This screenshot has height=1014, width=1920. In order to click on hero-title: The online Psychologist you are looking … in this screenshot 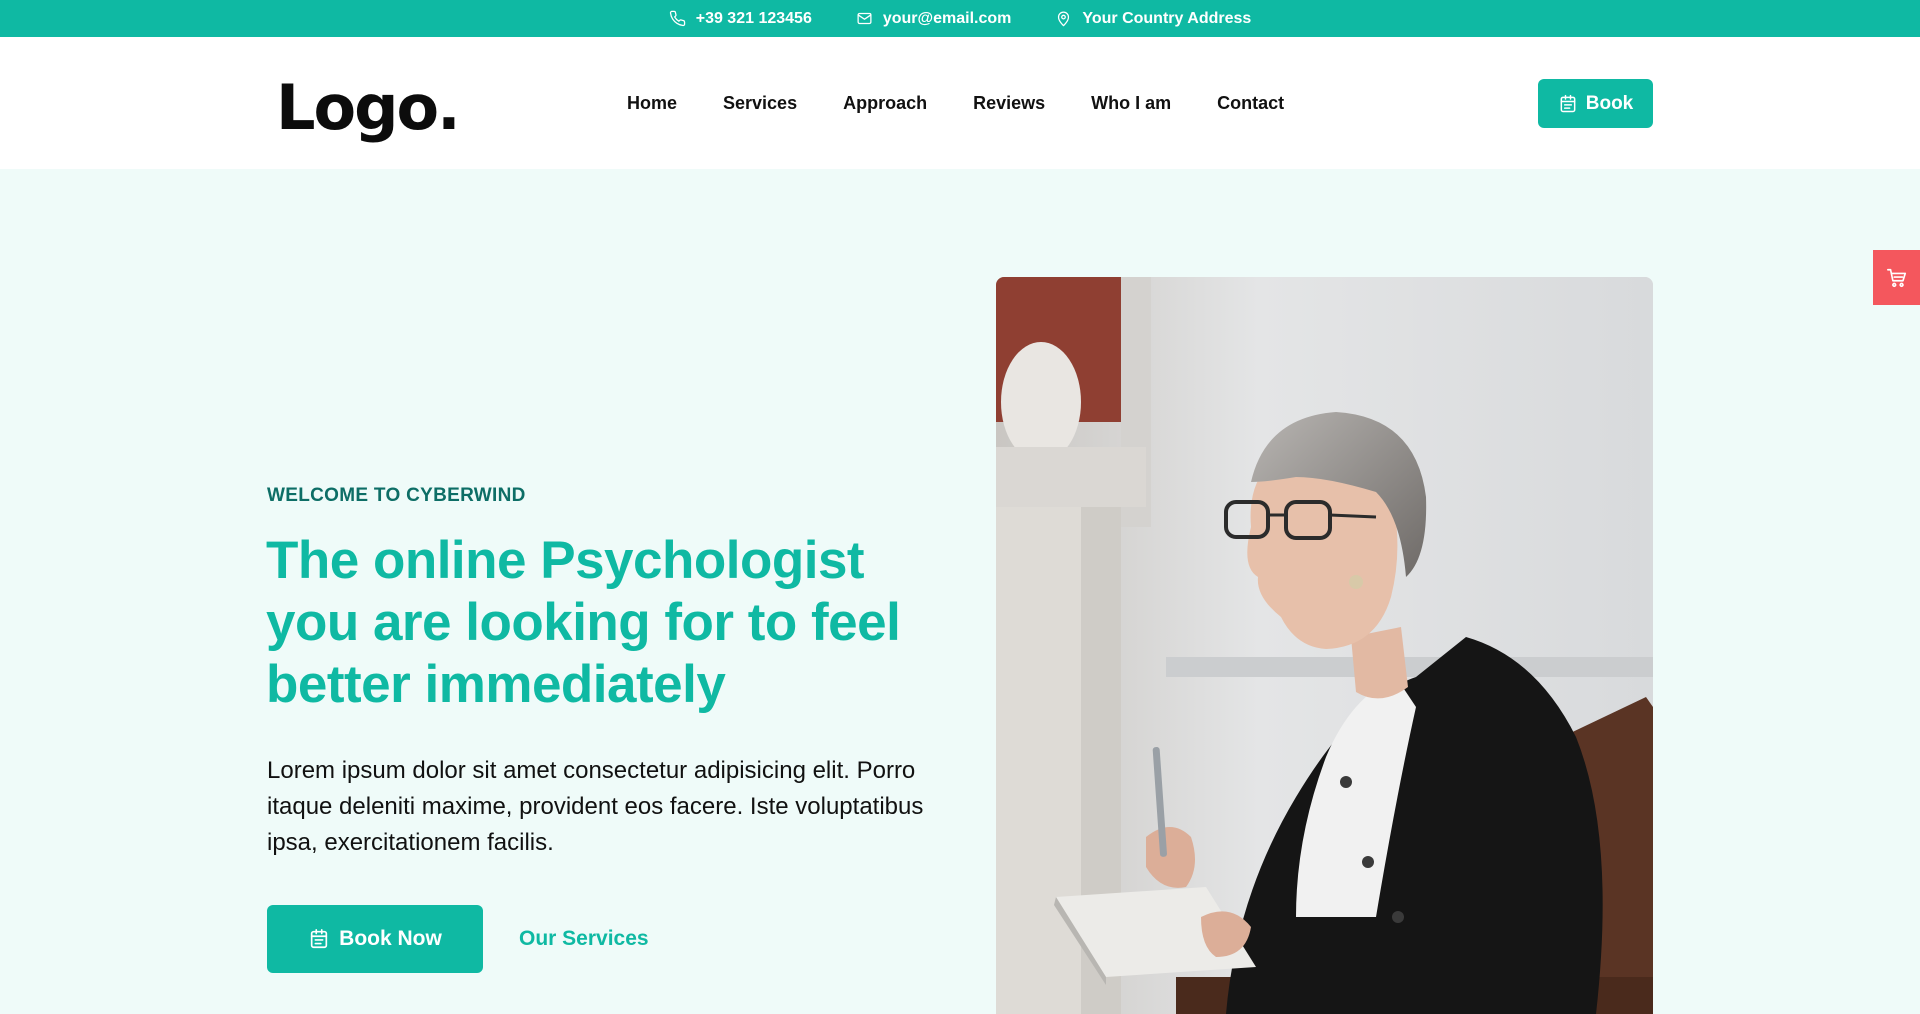, I will do `click(583, 622)`.